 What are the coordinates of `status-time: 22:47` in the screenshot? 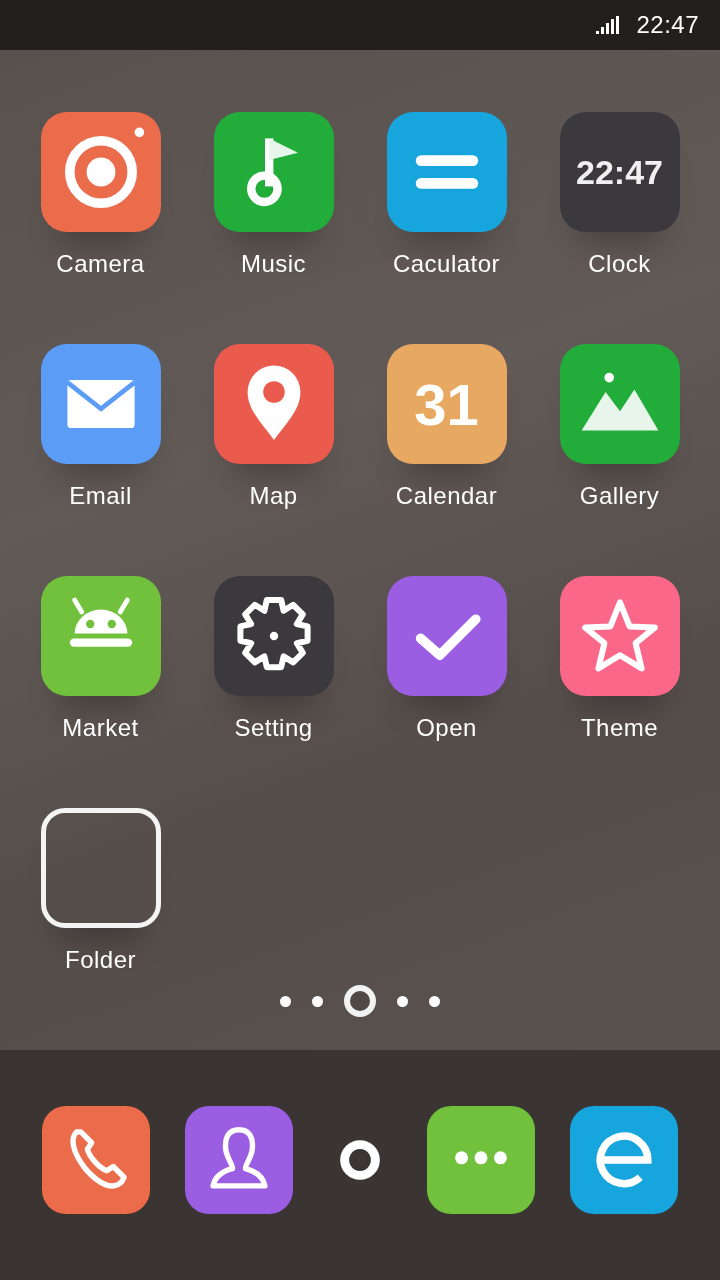 It's located at (667, 25).